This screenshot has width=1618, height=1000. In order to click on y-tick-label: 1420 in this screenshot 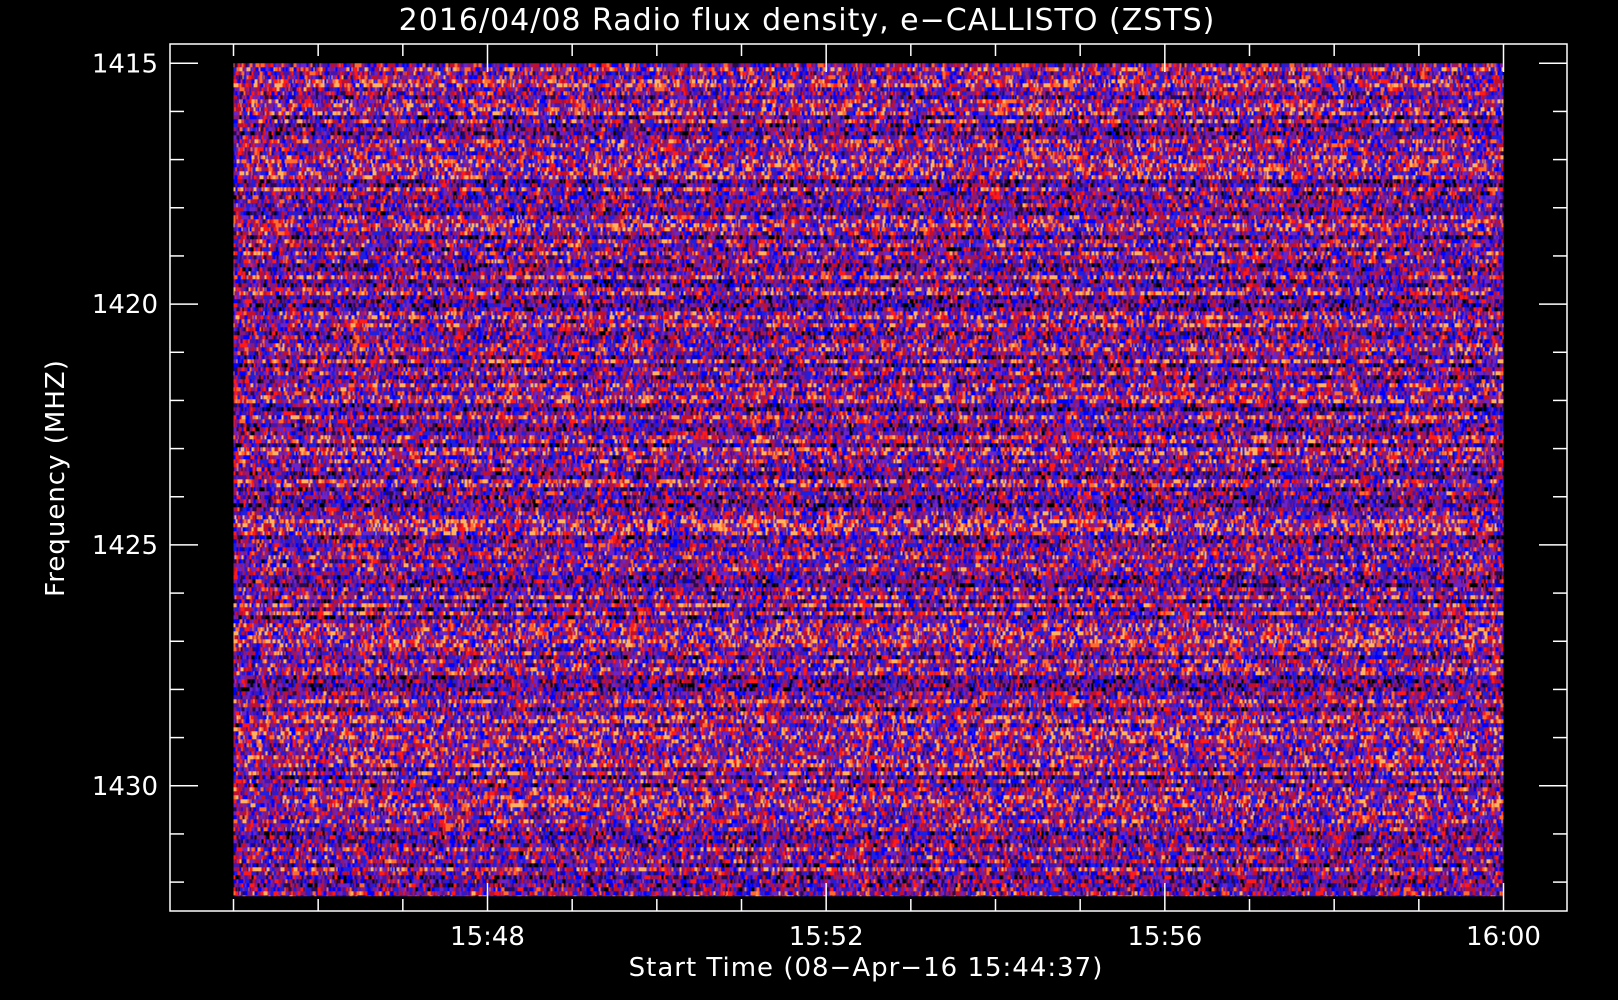, I will do `click(125, 305)`.